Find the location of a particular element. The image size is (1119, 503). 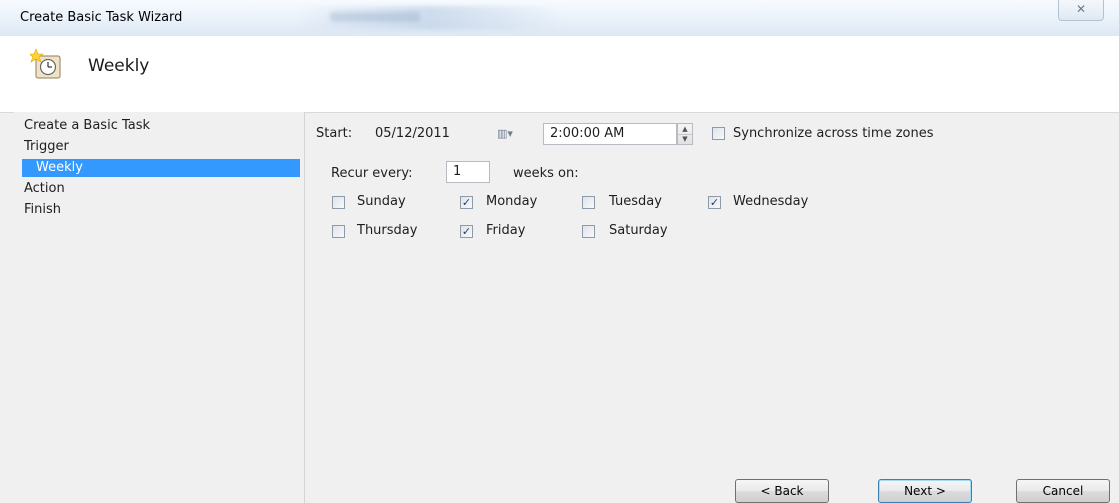

cancel-button: Cancel is located at coordinates (1063, 491).